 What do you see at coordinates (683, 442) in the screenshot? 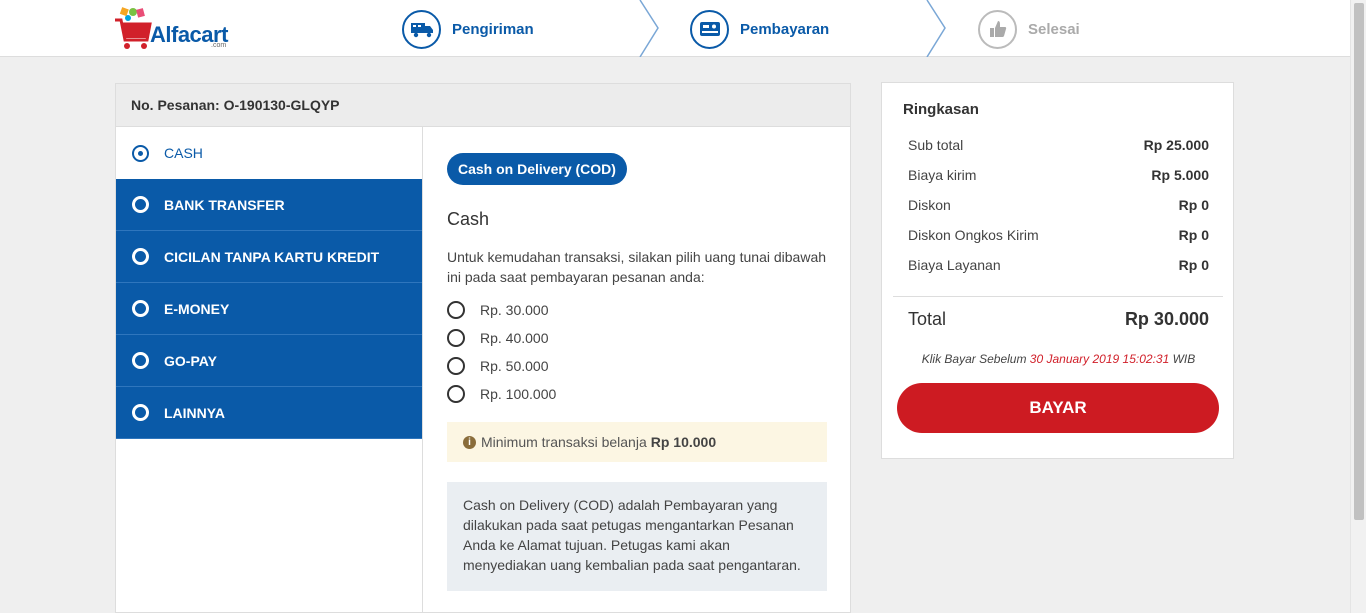
I see `min-value: Rp 10.000` at bounding box center [683, 442].